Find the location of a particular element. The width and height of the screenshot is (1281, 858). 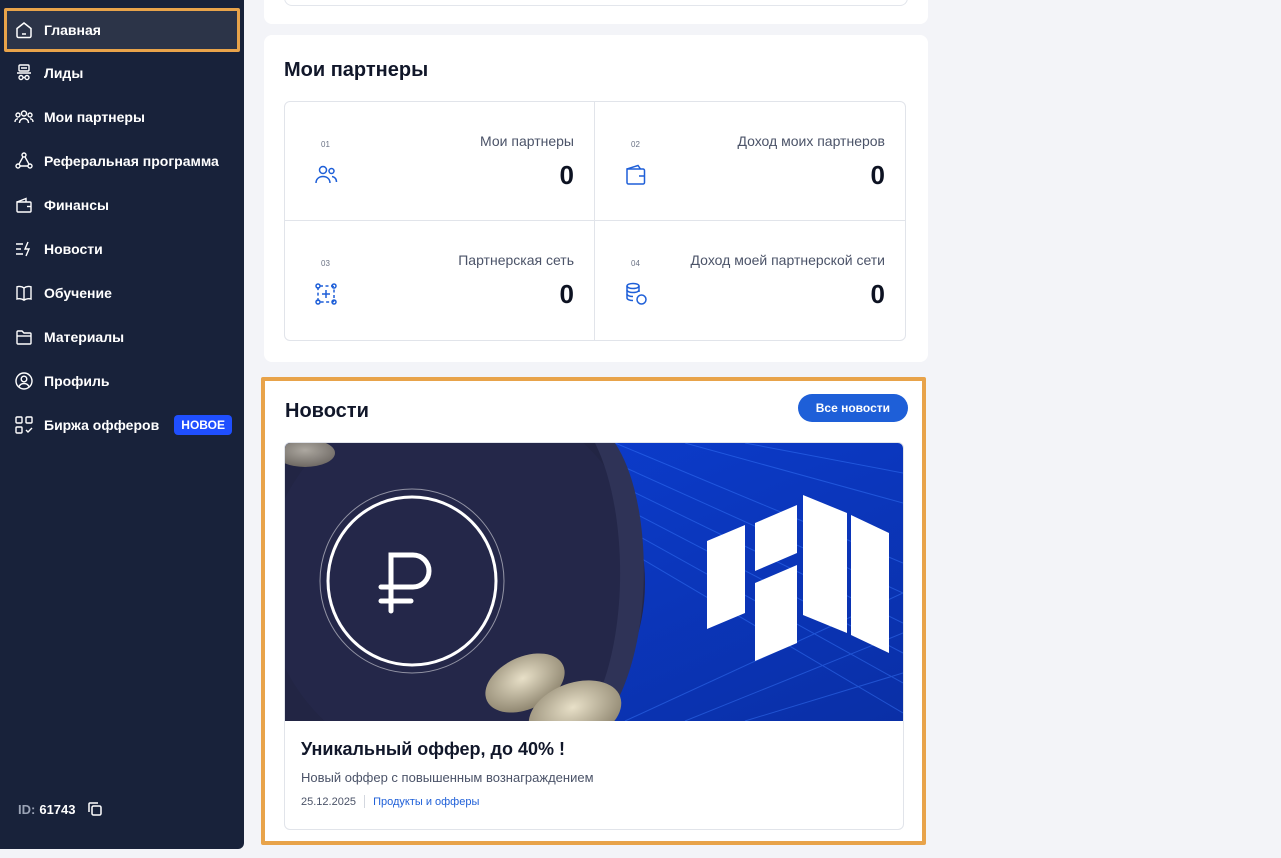

sidebar-item-finance: Финансы is located at coordinates (122, 205).